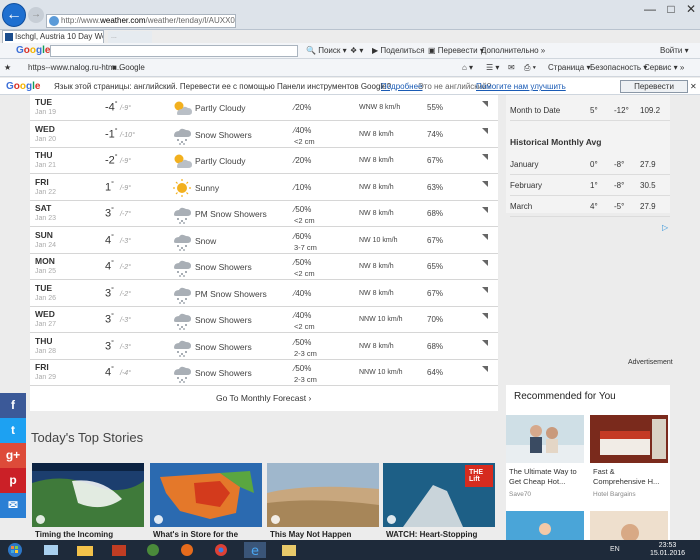  I want to click on googleplus-icon: g+, so click(13, 455).